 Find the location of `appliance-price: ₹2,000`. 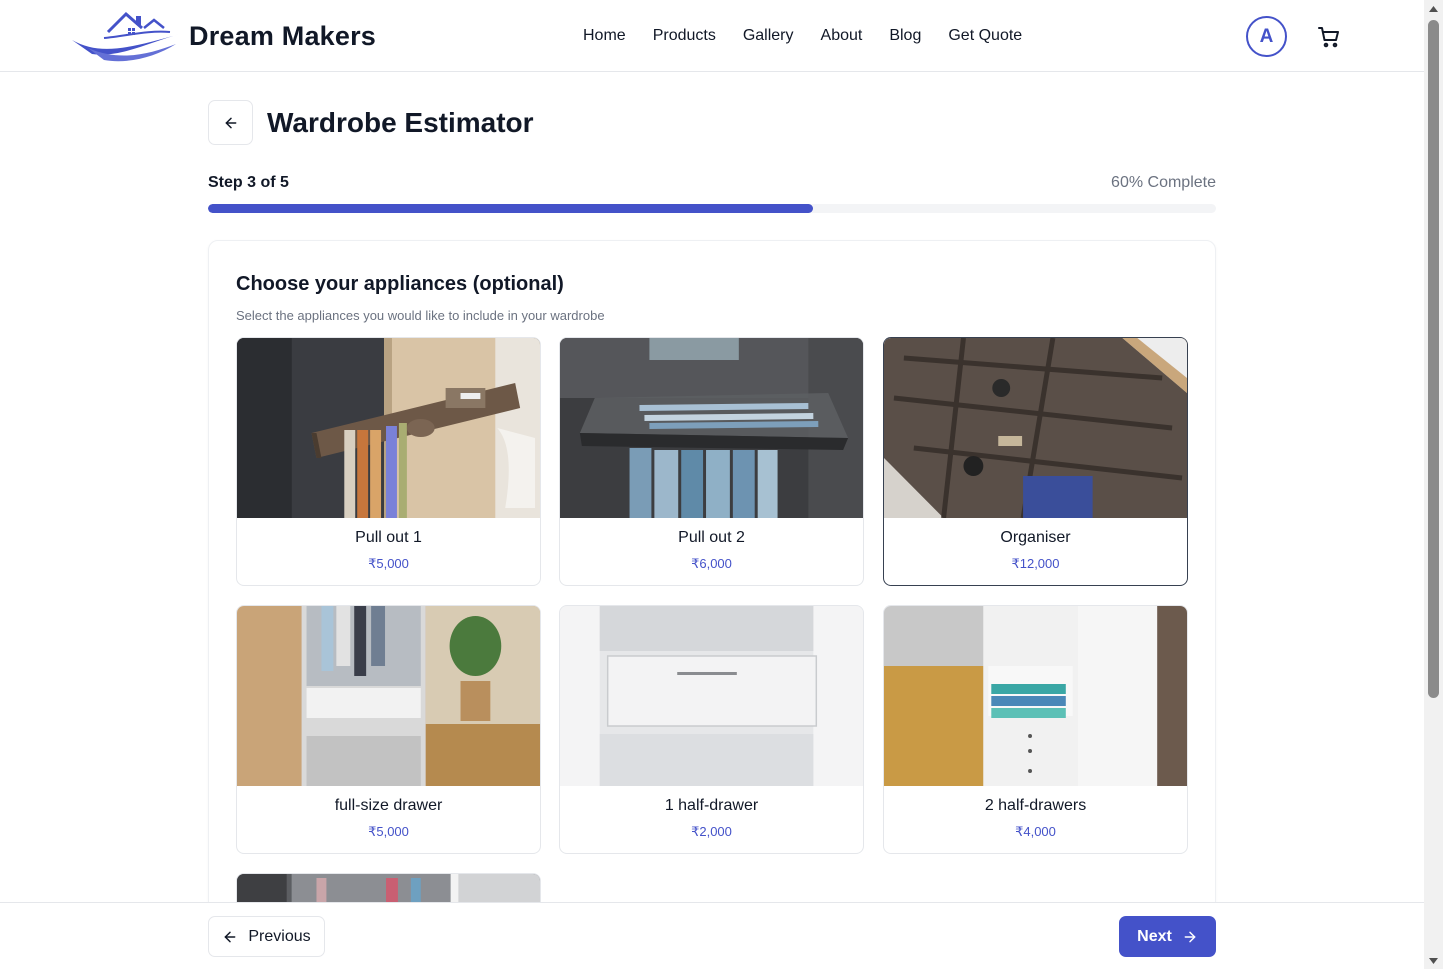

appliance-price: ₹2,000 is located at coordinates (711, 831).